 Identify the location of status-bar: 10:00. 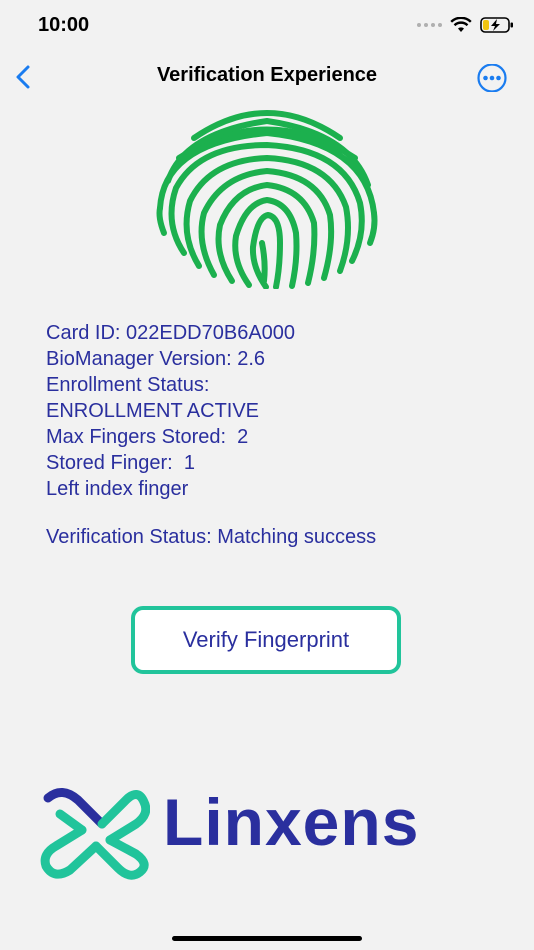
(267, 25).